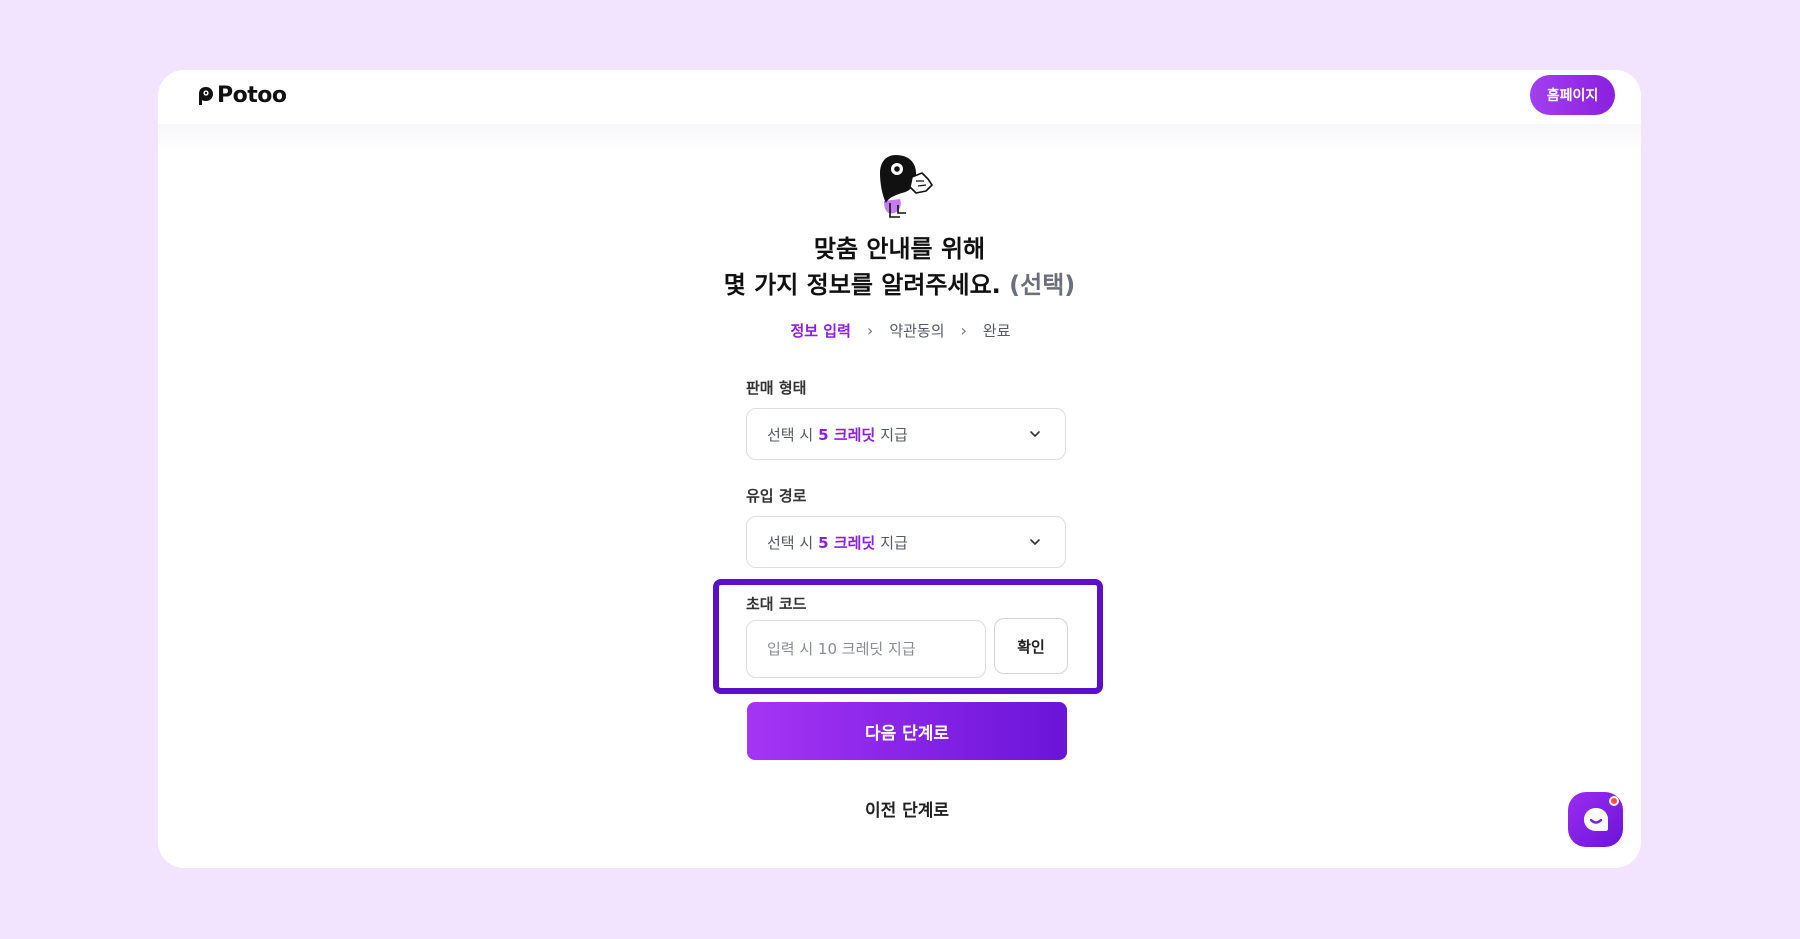 This screenshot has height=939, width=1800. What do you see at coordinates (899, 249) in the screenshot?
I see `heading-line-1: 맞춤 안내를 위해` at bounding box center [899, 249].